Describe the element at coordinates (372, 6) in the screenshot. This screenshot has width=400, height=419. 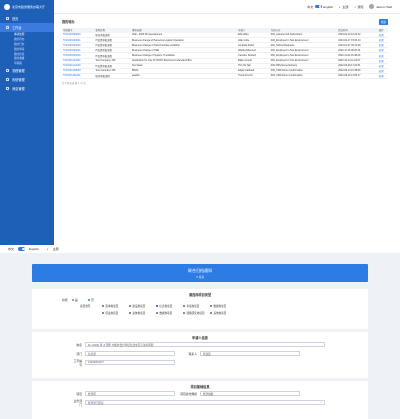
I see `avatar` at that location.